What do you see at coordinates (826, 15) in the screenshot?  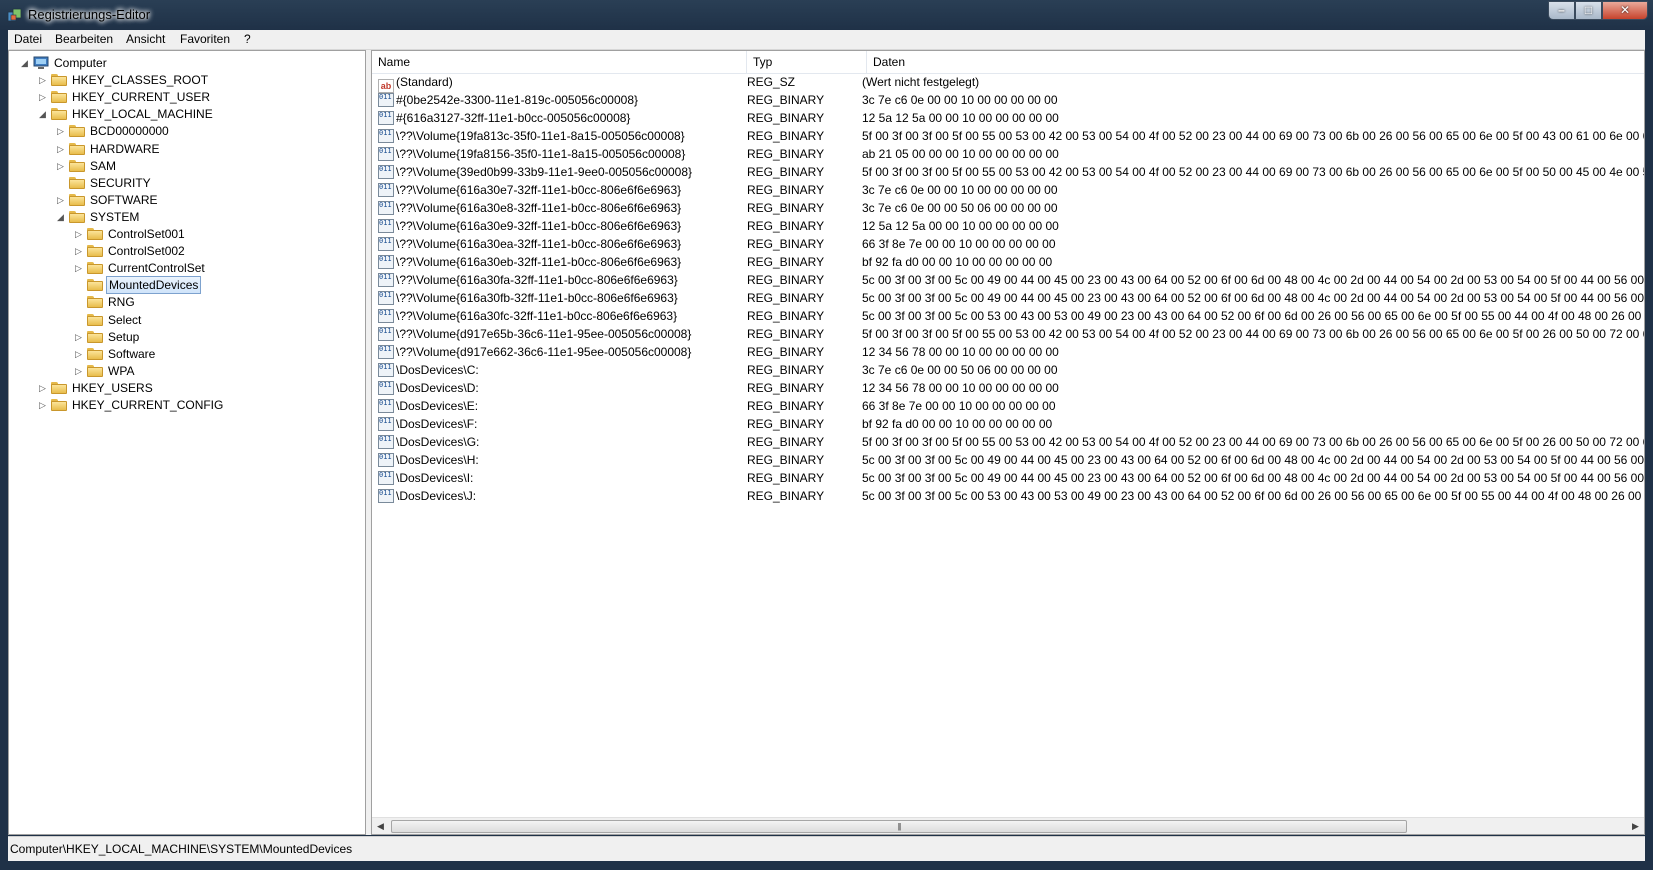 I see `title-bar: Registrierungs-Editor – □ ✕` at bounding box center [826, 15].